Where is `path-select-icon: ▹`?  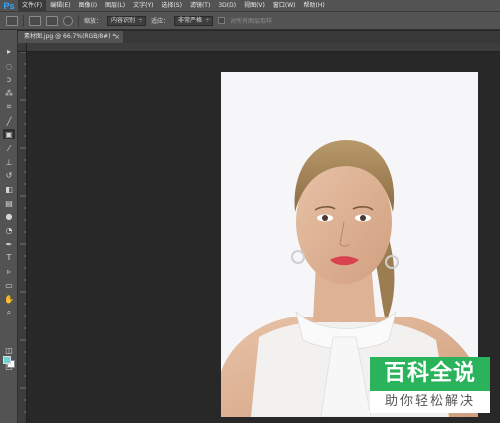 path-select-icon: ▹ is located at coordinates (9, 271).